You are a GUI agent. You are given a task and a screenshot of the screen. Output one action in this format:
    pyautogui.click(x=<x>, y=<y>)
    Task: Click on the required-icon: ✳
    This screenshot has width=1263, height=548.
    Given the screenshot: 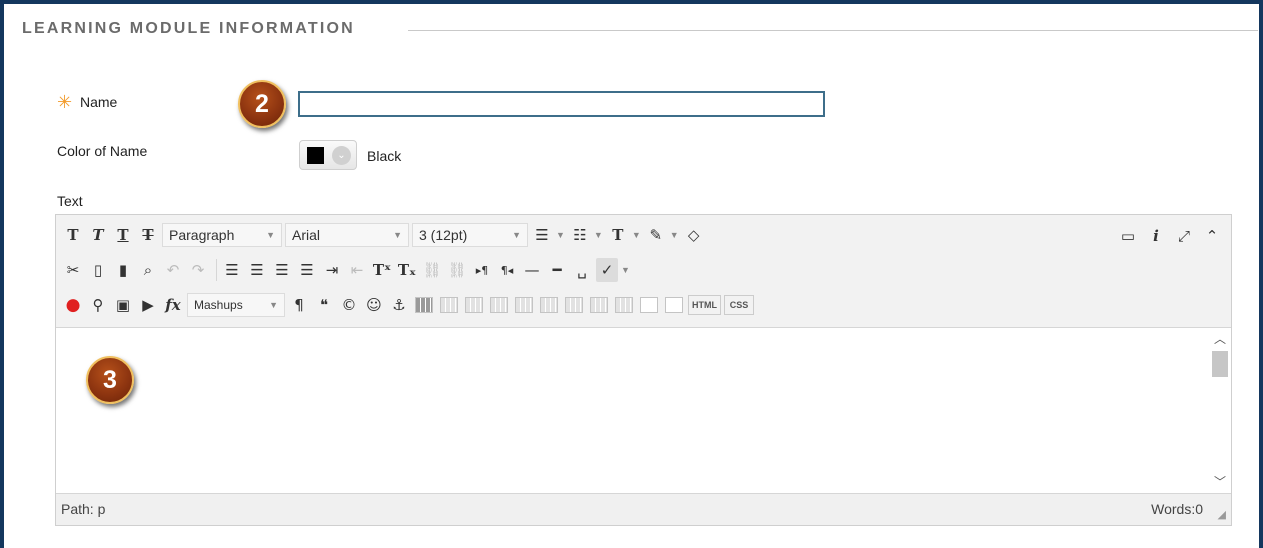 What is the action you would take?
    pyautogui.click(x=65, y=102)
    